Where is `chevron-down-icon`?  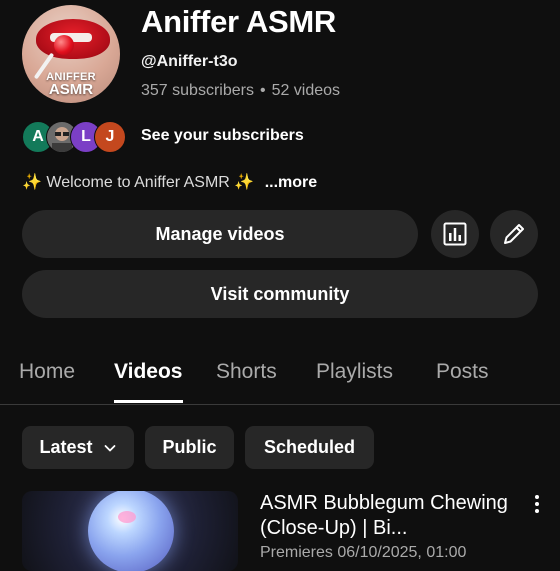
chevron-down-icon is located at coordinates (109, 447).